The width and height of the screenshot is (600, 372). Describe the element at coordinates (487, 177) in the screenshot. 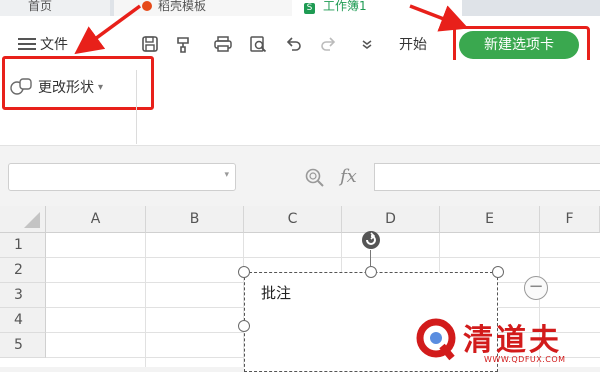

I see `formula-input` at that location.